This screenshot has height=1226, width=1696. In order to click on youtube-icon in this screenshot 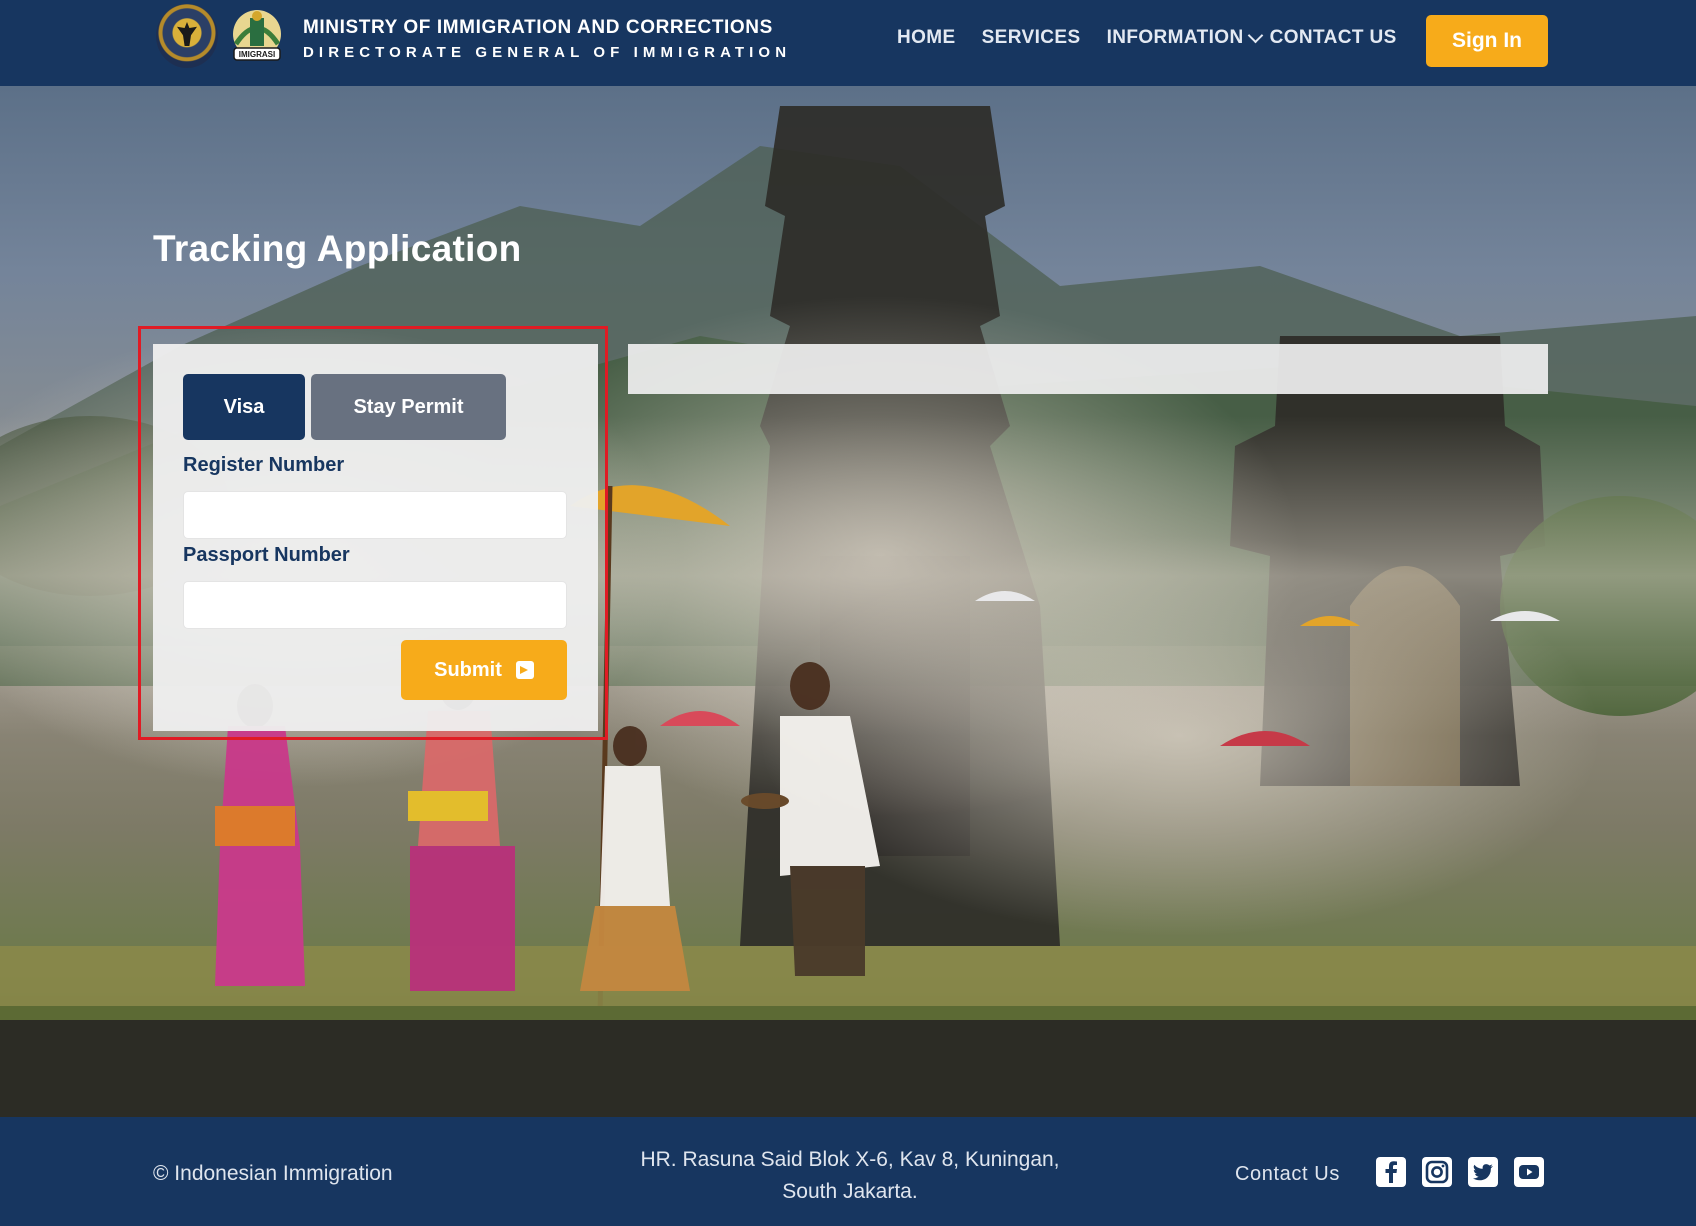, I will do `click(1529, 1172)`.